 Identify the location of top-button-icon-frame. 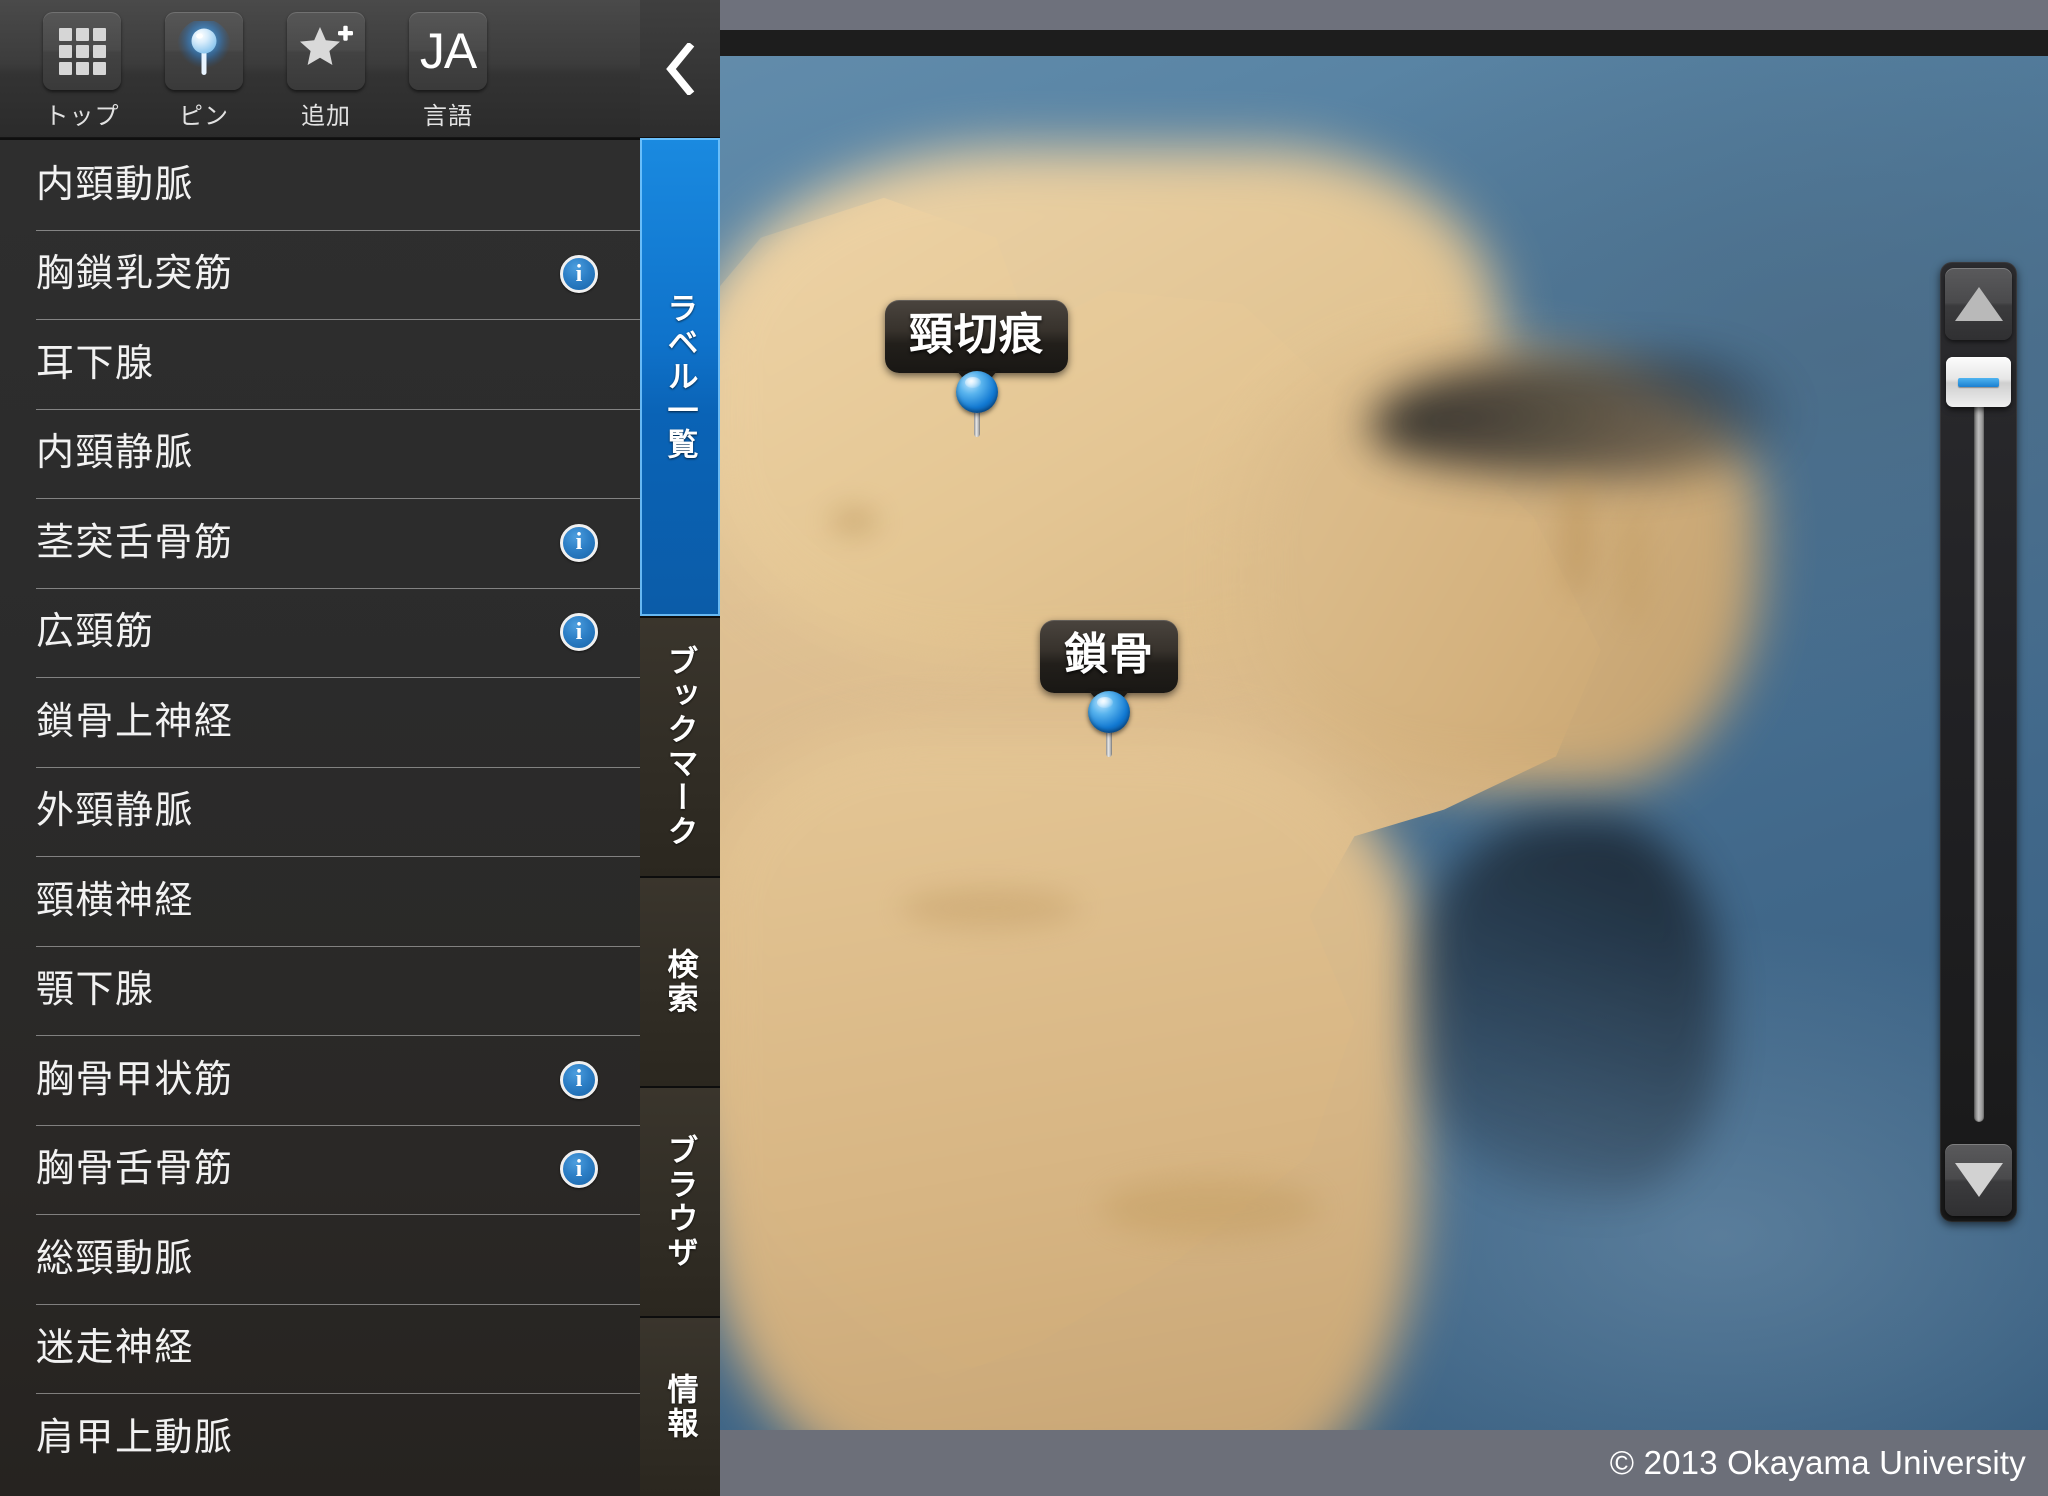
(82, 51).